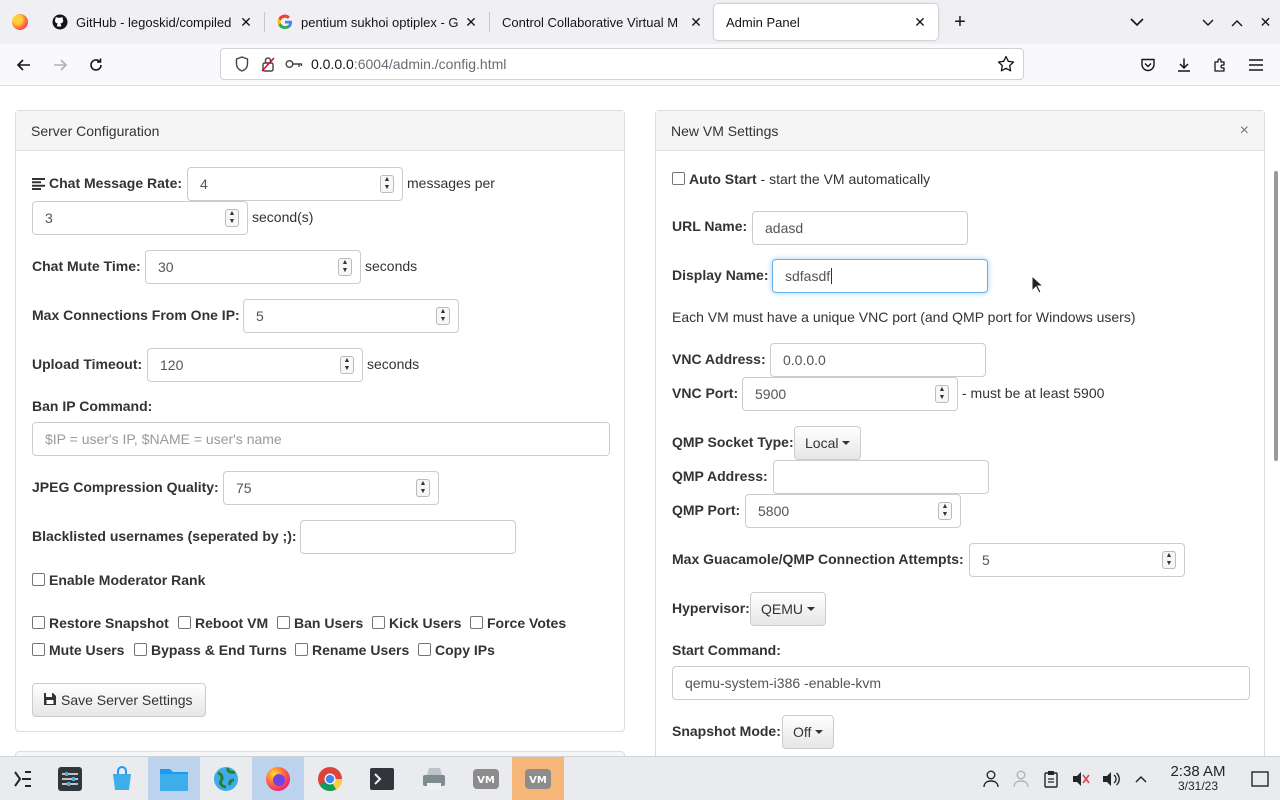 This screenshot has height=800, width=1280. I want to click on upload-timeout-input: 120 ▲ ▼, so click(255, 365).